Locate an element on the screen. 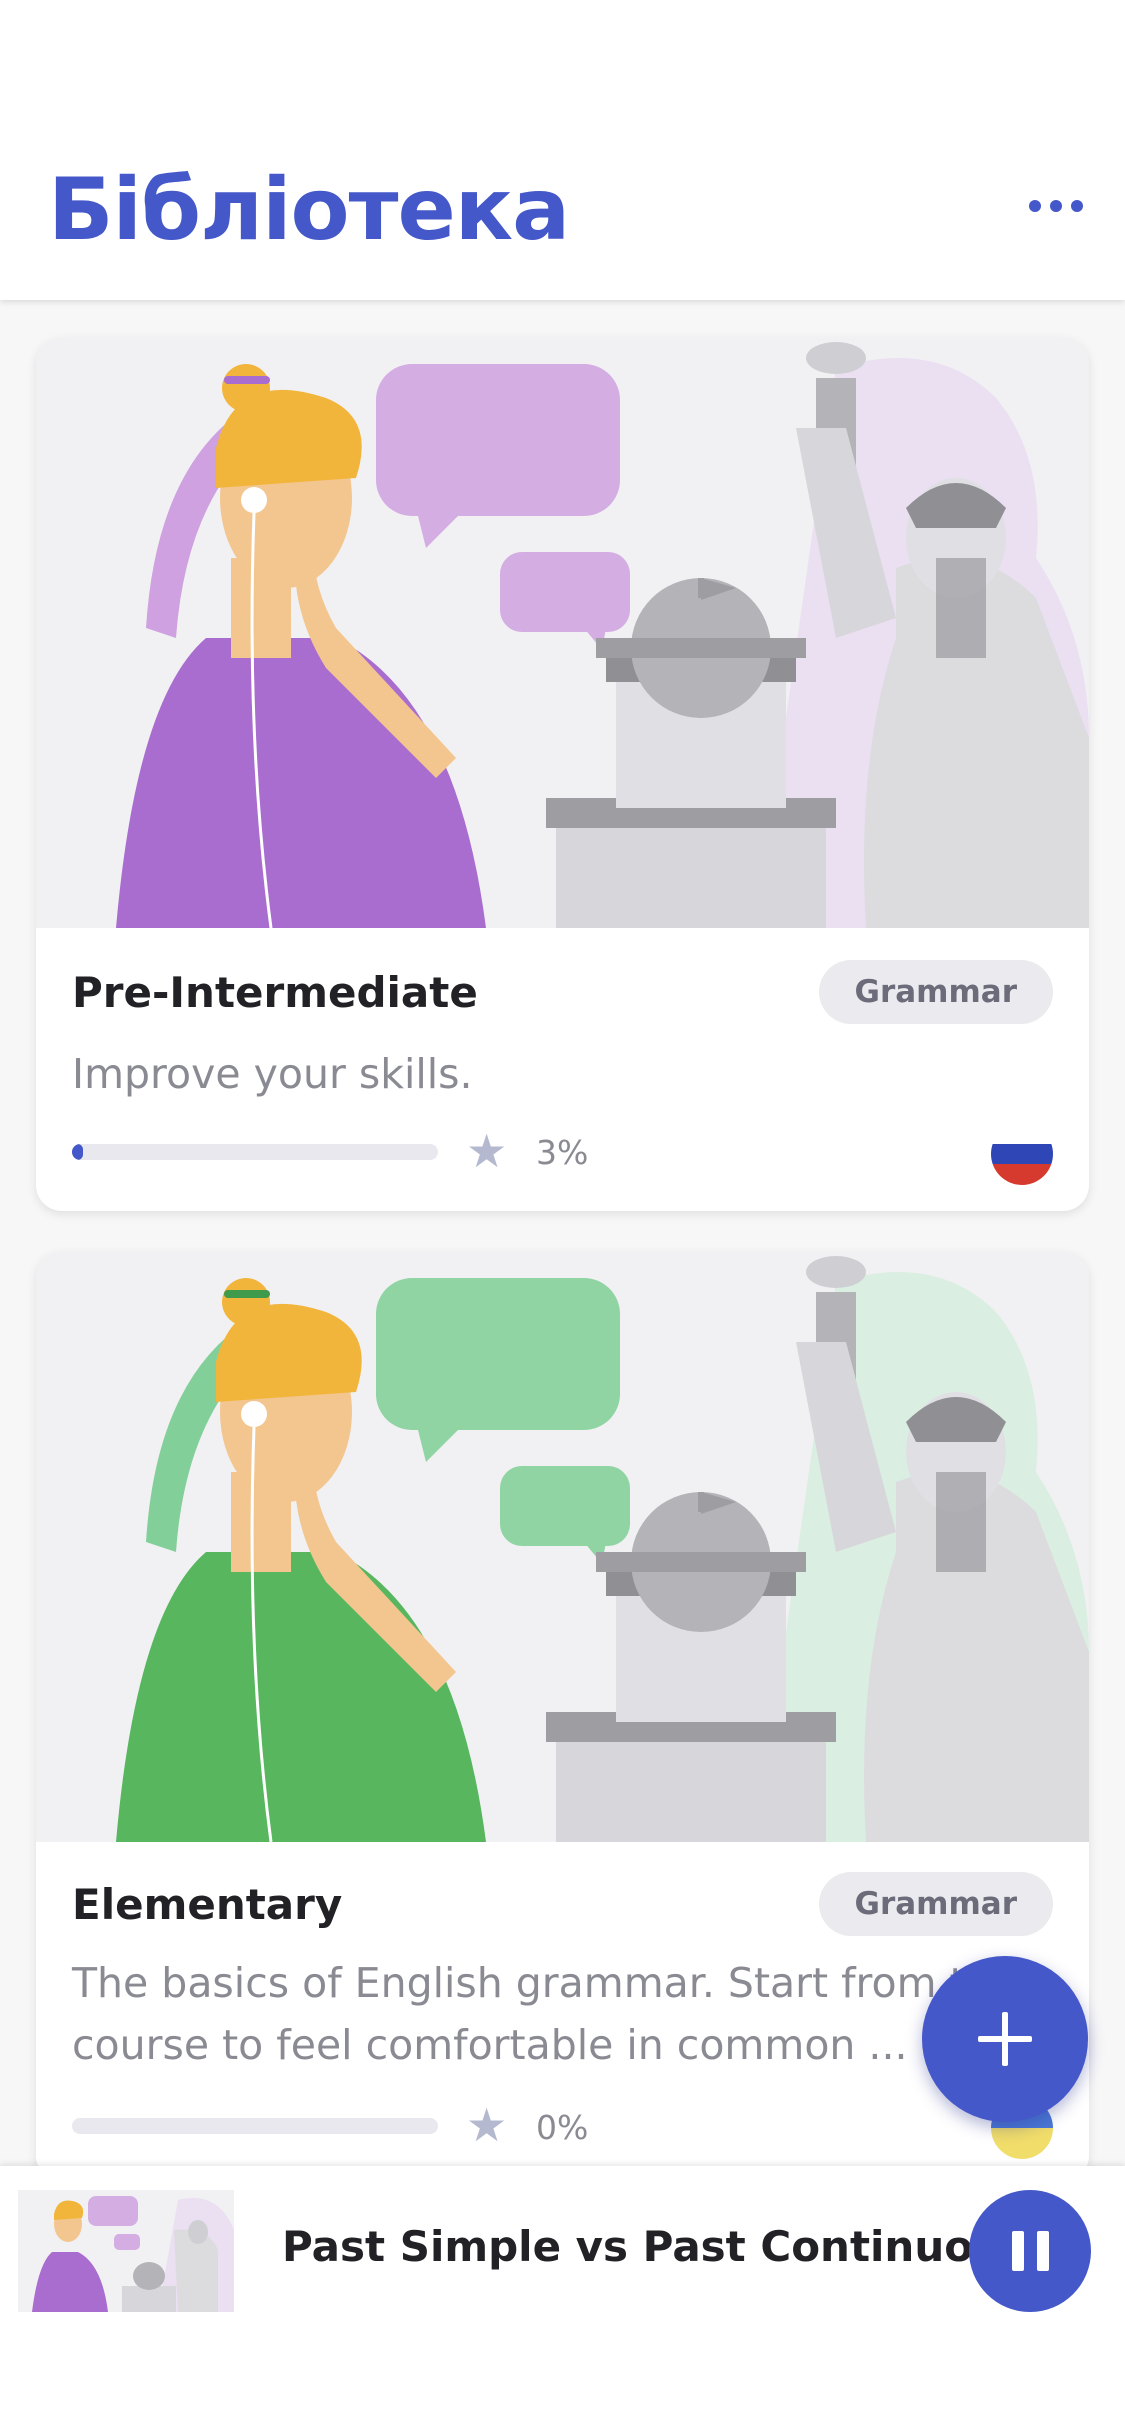 This screenshot has height=2436, width=1125. progress-fill is located at coordinates (77, 1152).